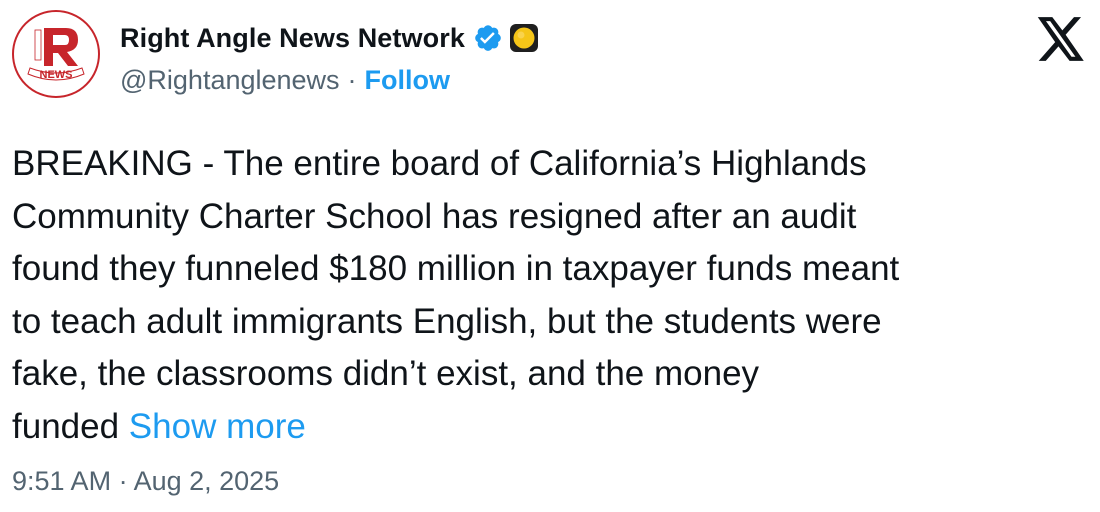 The width and height of the screenshot is (1100, 512). What do you see at coordinates (1061, 39) in the screenshot?
I see `x-logo-icon` at bounding box center [1061, 39].